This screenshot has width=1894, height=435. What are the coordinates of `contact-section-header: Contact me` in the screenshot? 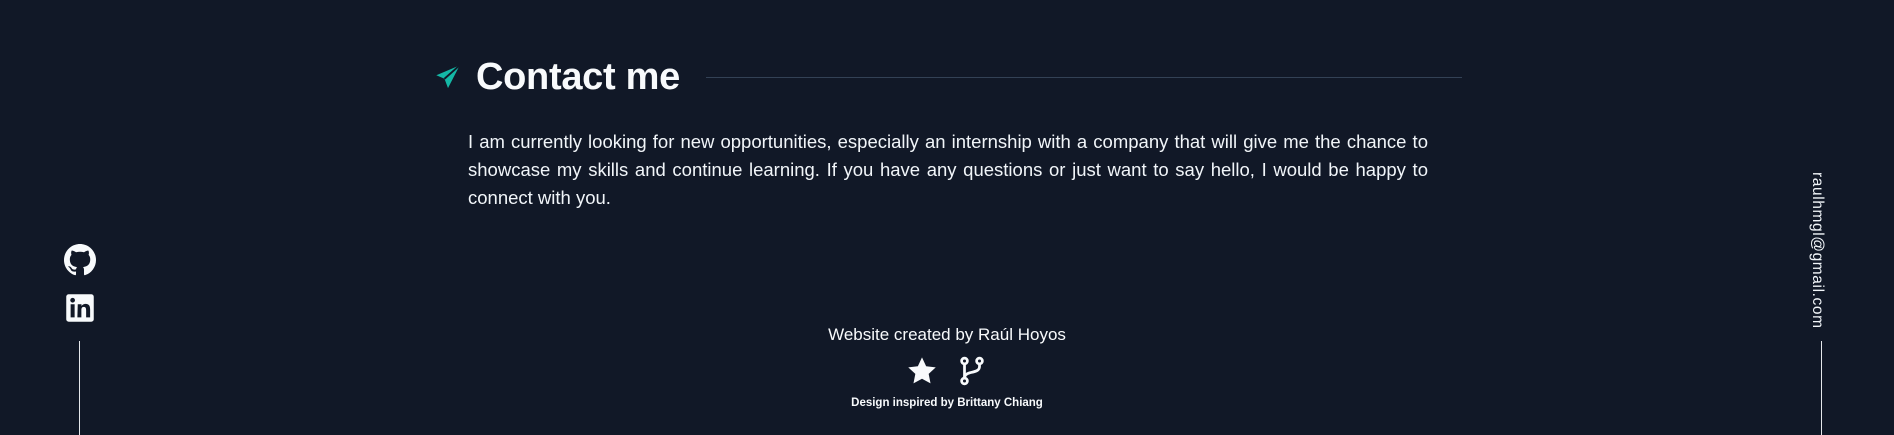 It's located at (948, 77).